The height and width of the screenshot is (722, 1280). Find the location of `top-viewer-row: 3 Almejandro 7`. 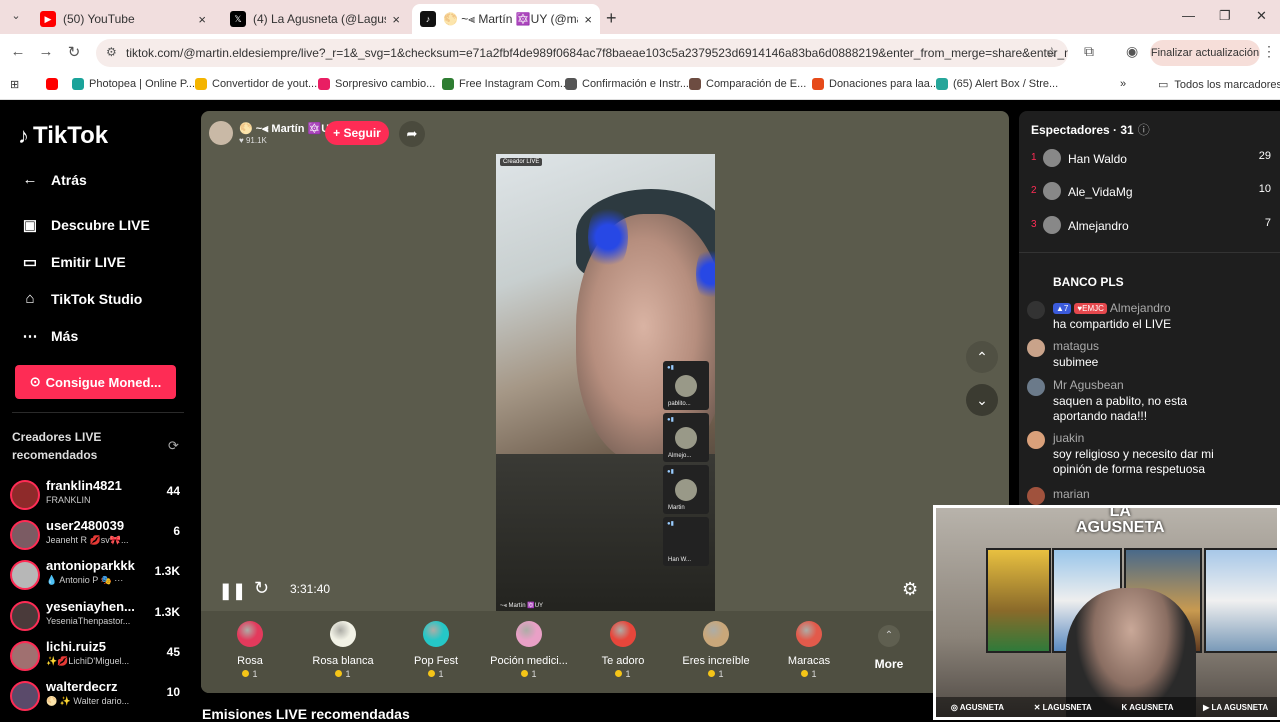

top-viewer-row: 3 Almejandro 7 is located at coordinates (1151, 228).